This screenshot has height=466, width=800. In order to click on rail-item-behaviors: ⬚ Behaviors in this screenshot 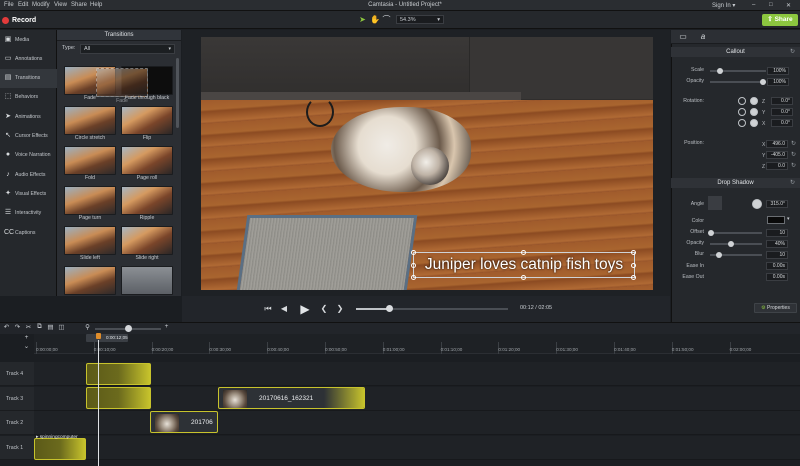, I will do `click(28, 97)`.